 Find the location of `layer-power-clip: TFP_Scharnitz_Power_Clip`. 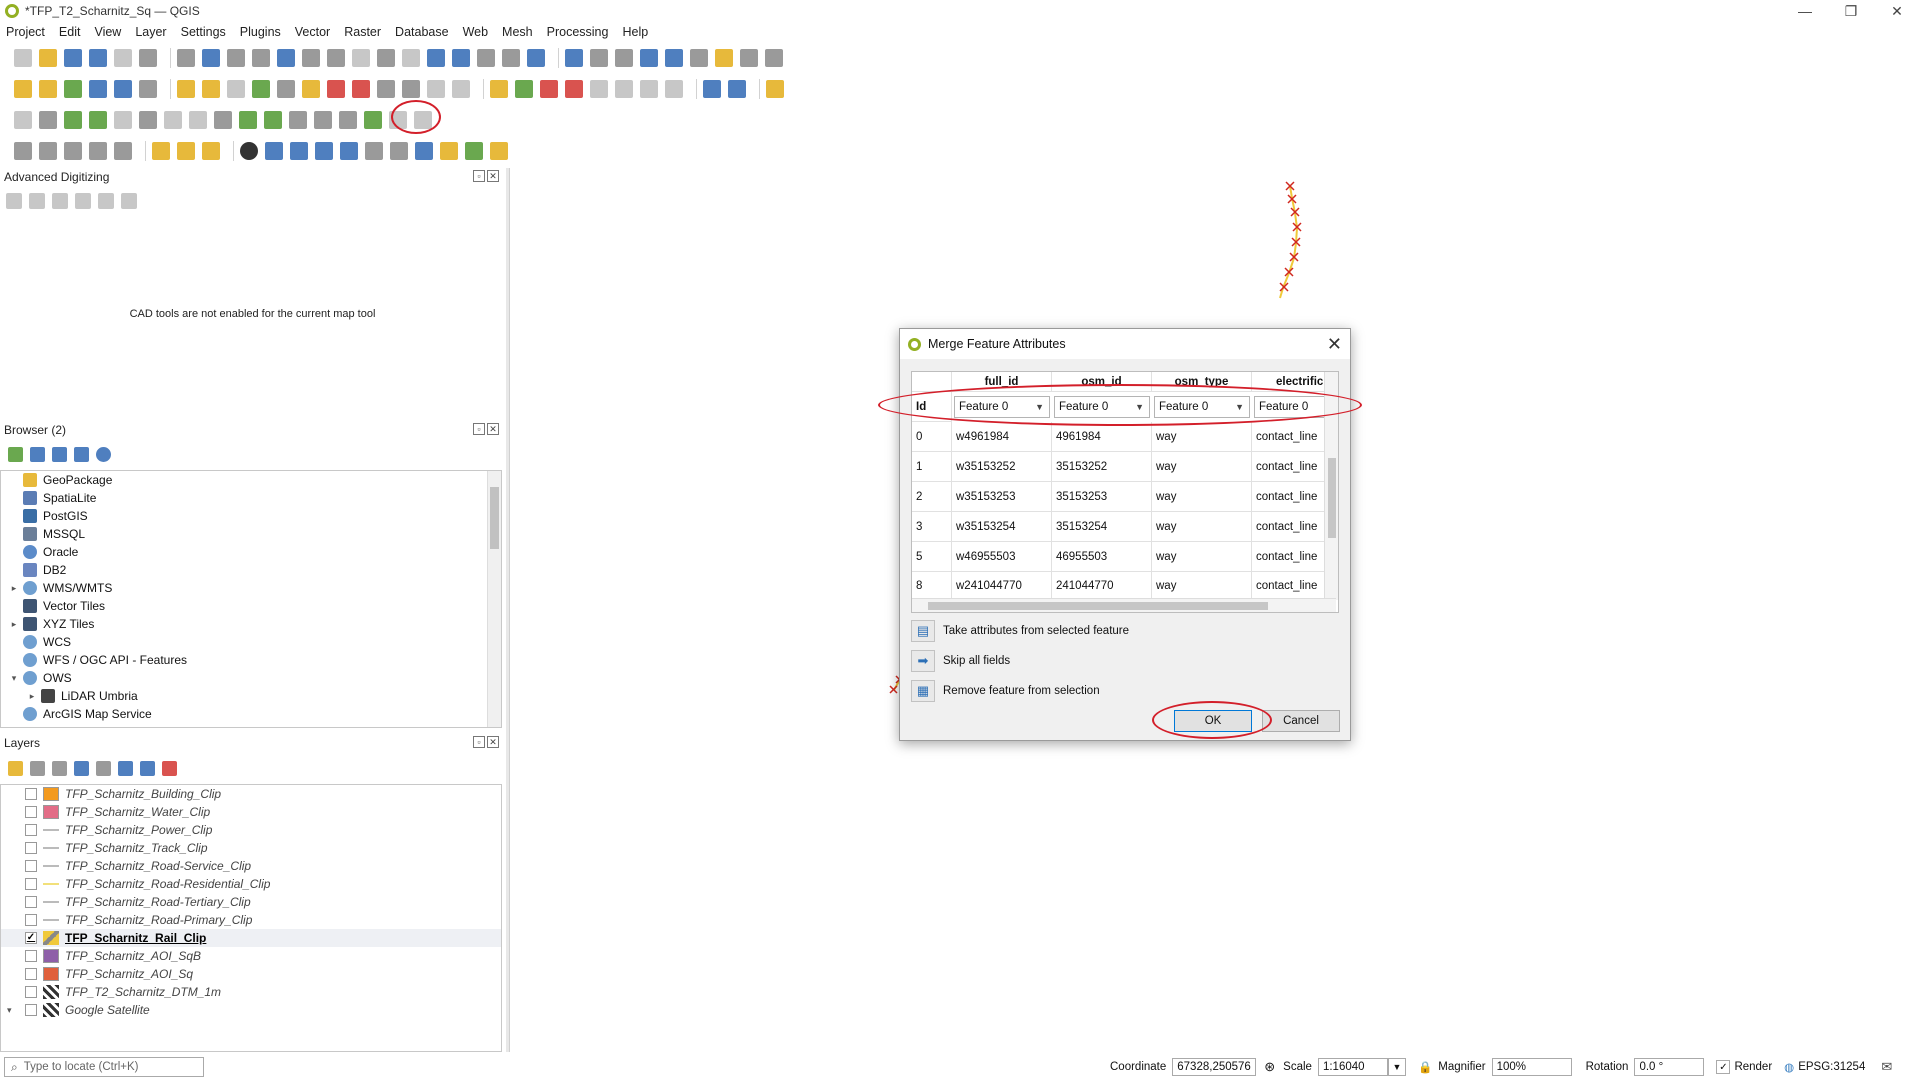

layer-power-clip: TFP_Scharnitz_Power_Clip is located at coordinates (251, 830).